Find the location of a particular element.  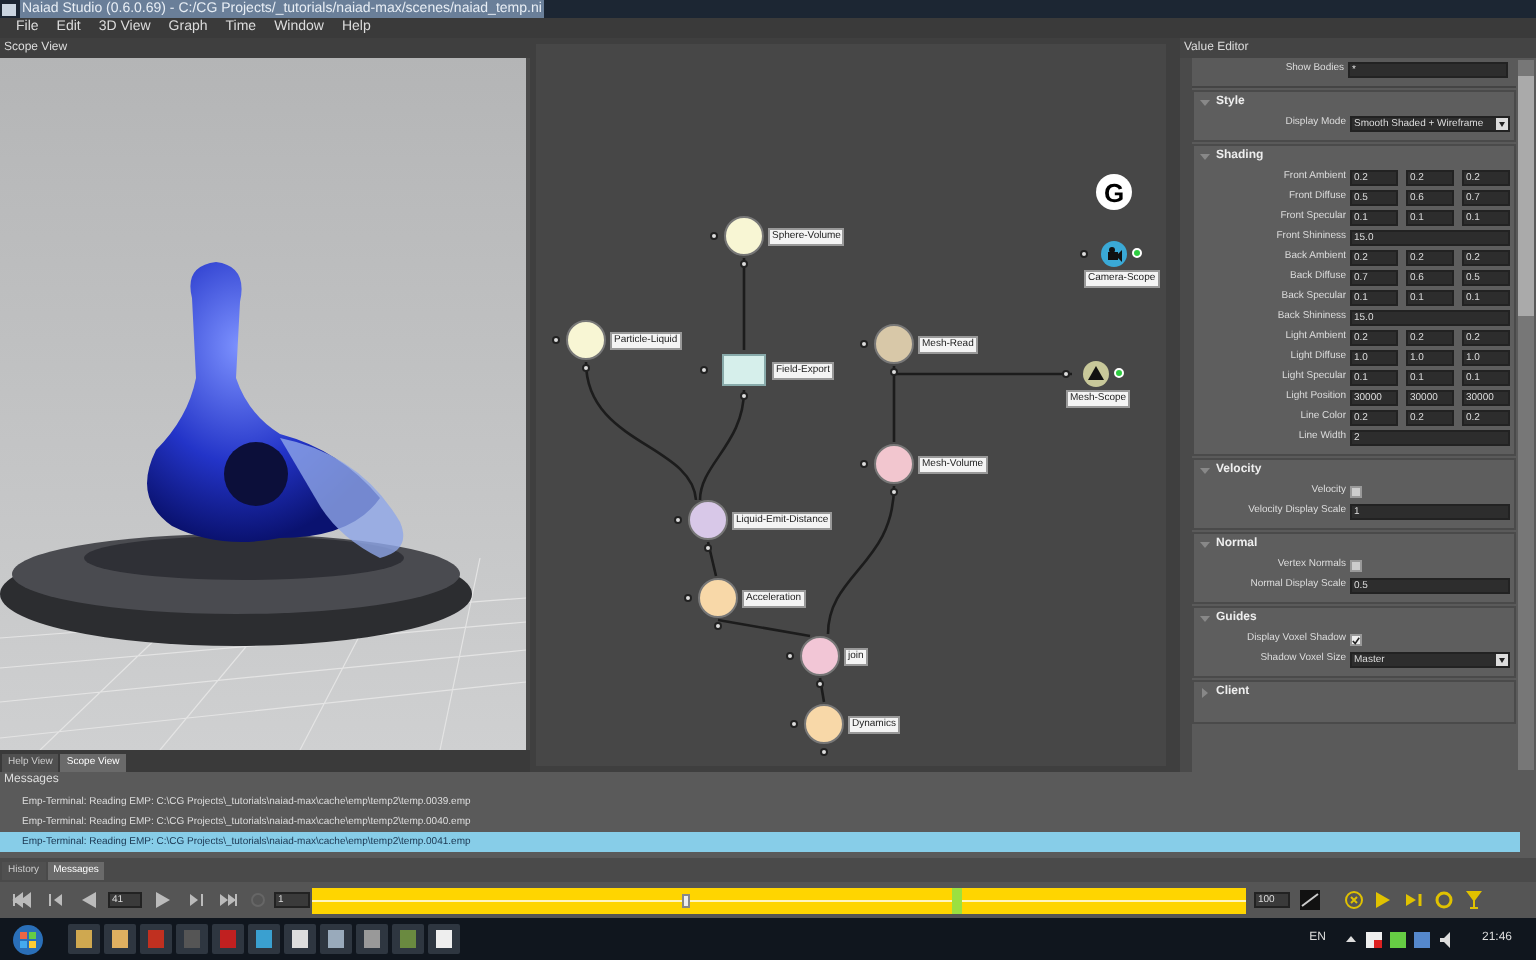

stop-icon is located at coordinates (1354, 900).